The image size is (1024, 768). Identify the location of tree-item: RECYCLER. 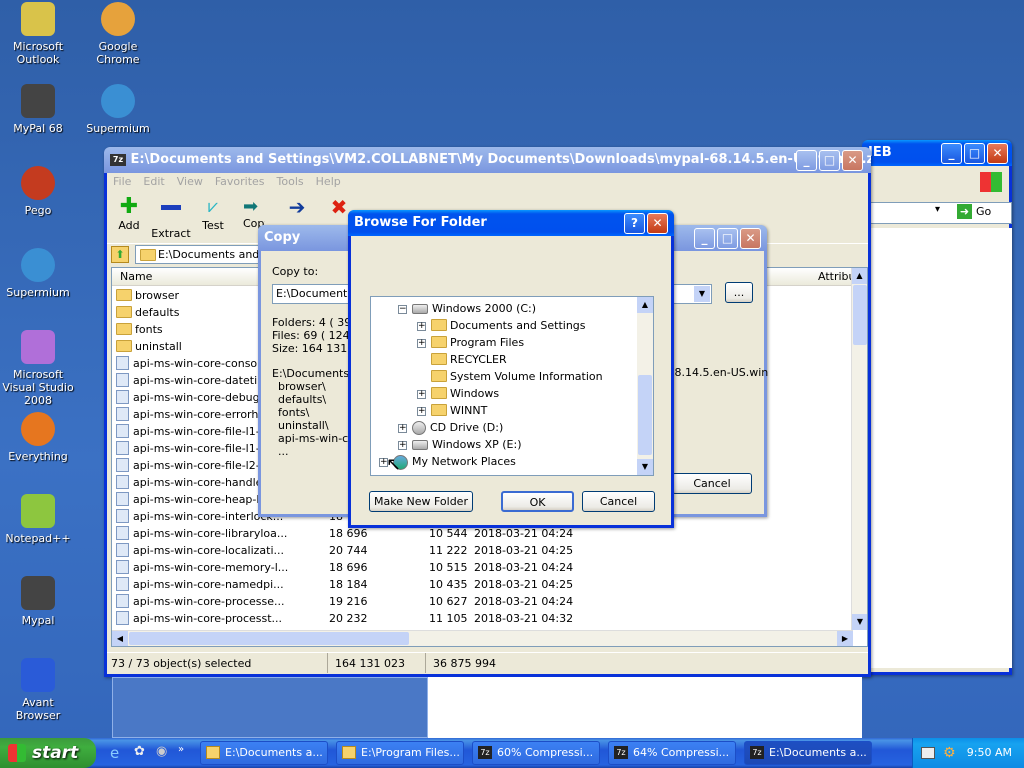
(491, 359).